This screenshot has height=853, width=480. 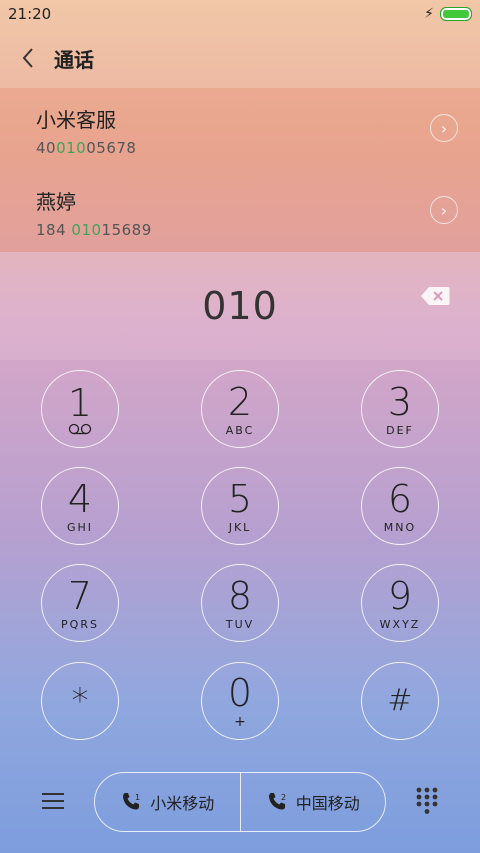 I want to click on key-letters: GHI, so click(x=80, y=527).